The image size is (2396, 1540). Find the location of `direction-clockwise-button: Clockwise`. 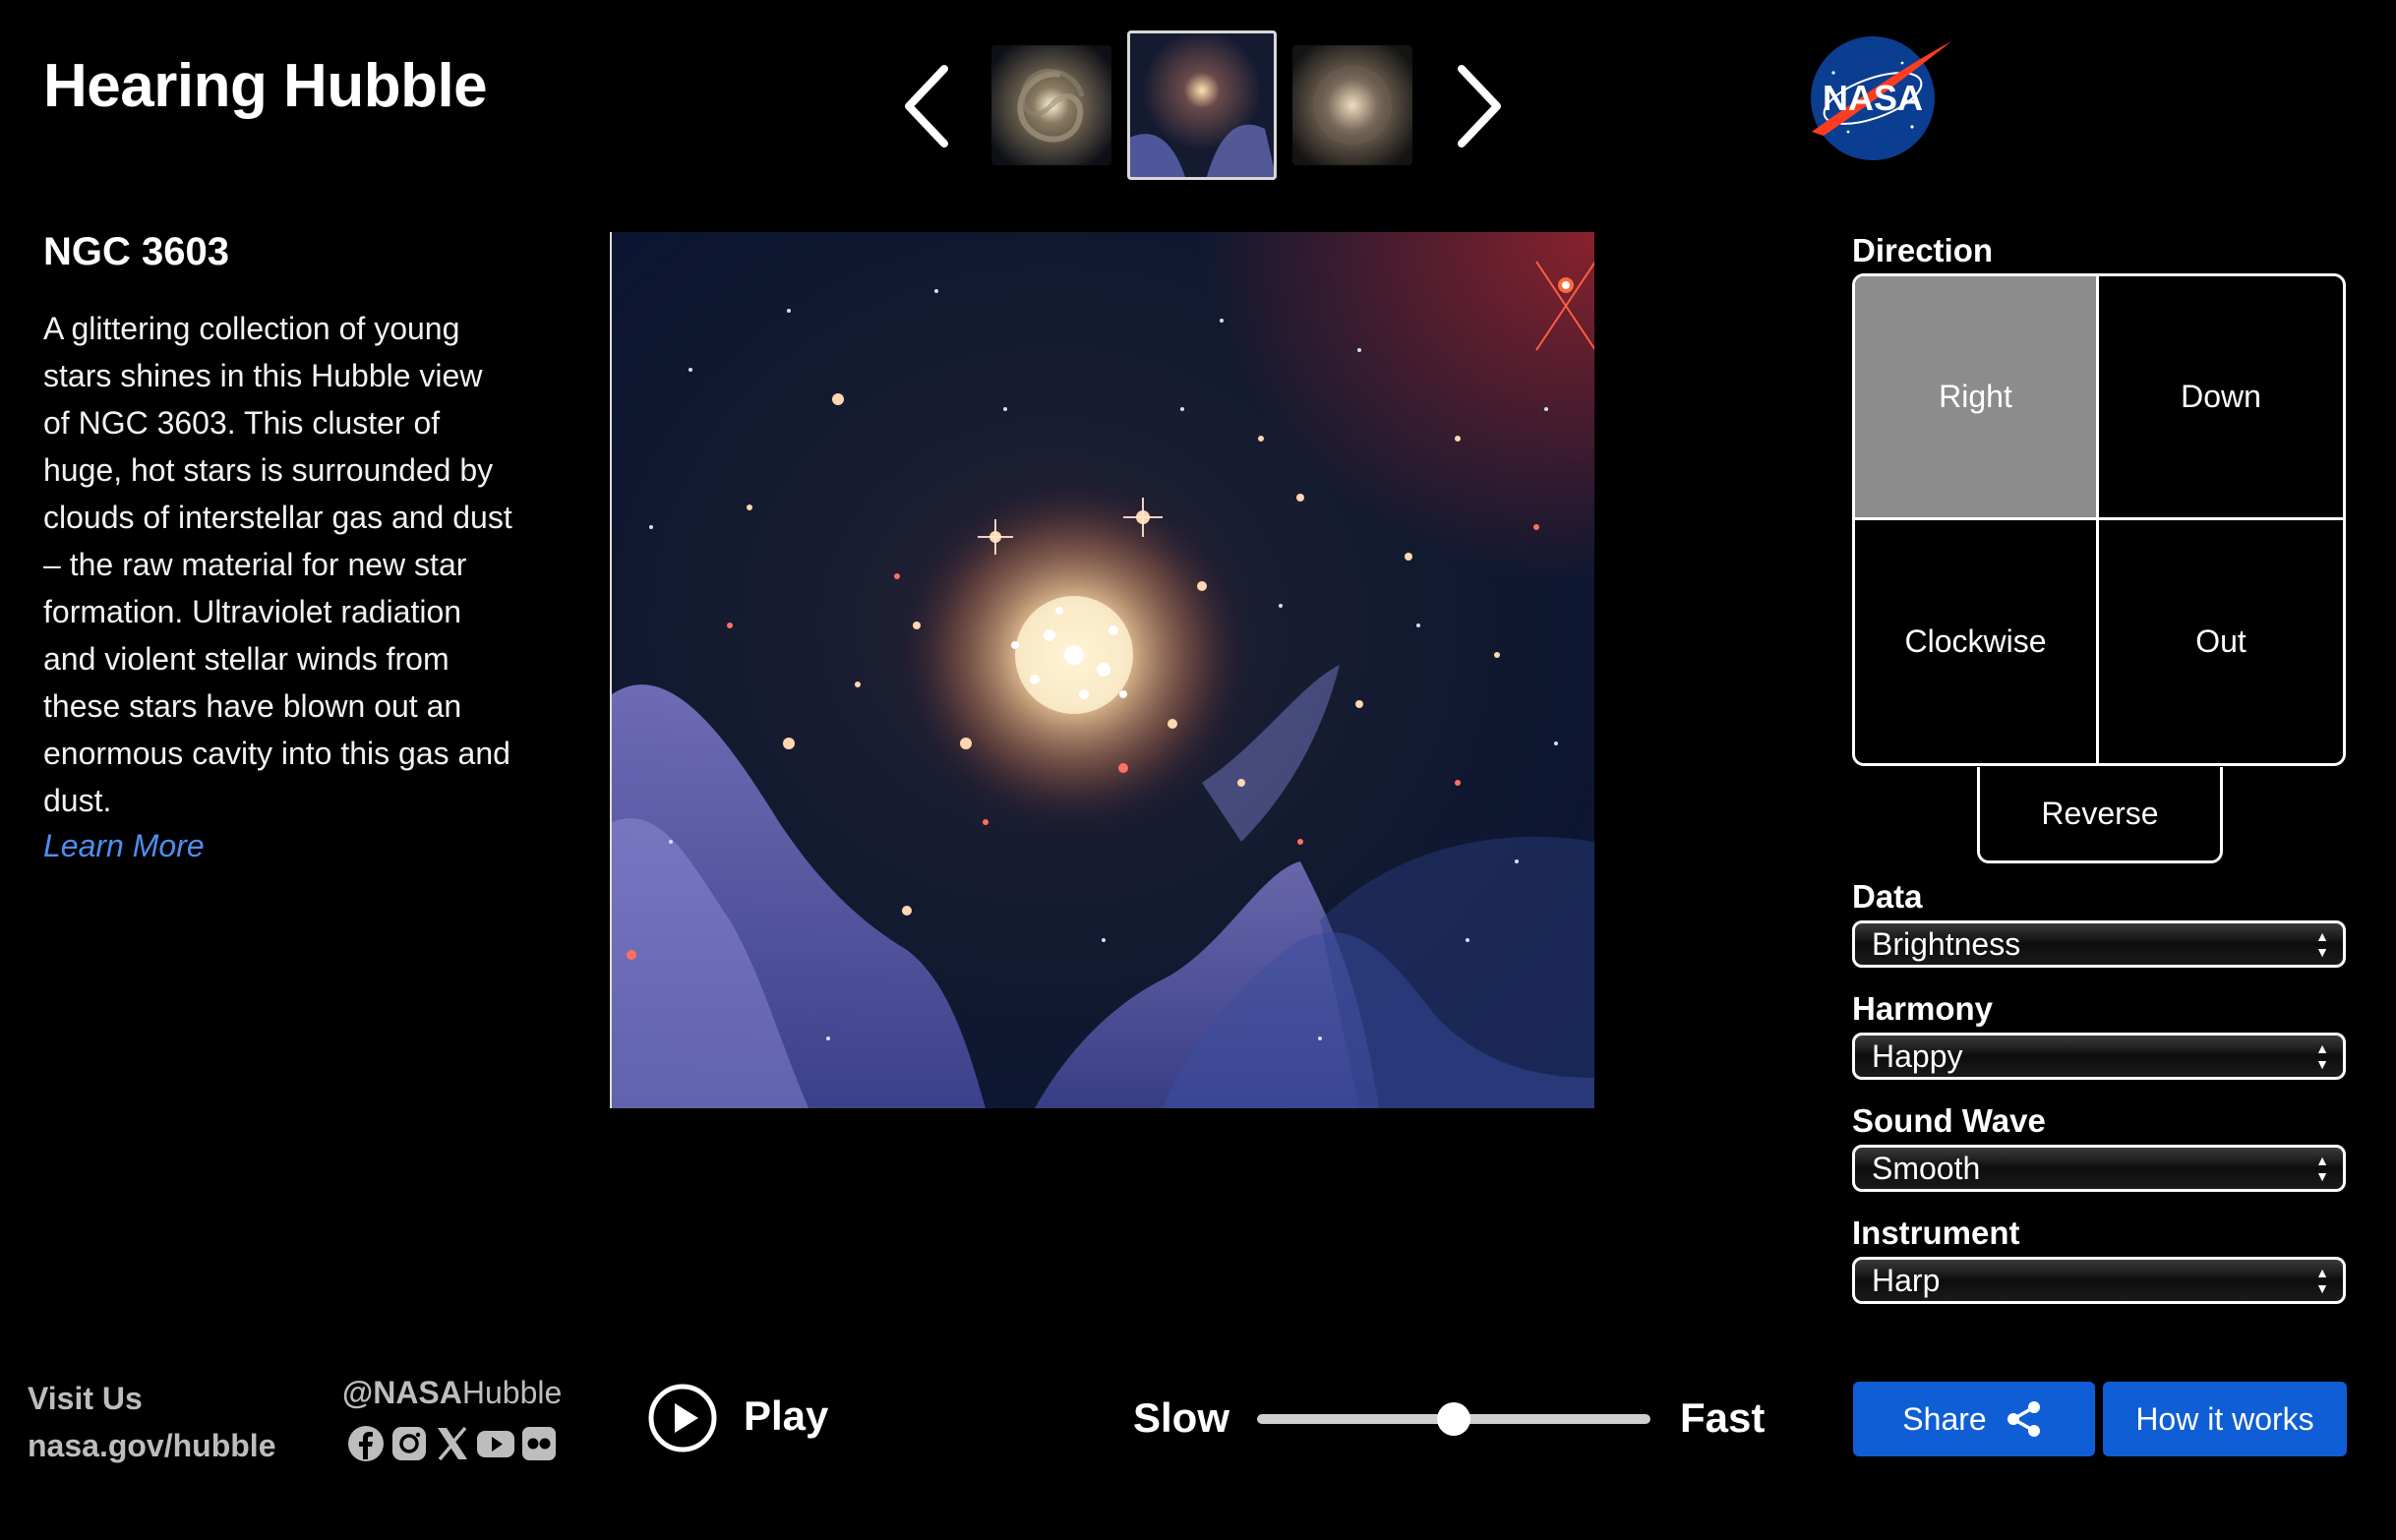

direction-clockwise-button: Clockwise is located at coordinates (1977, 641).